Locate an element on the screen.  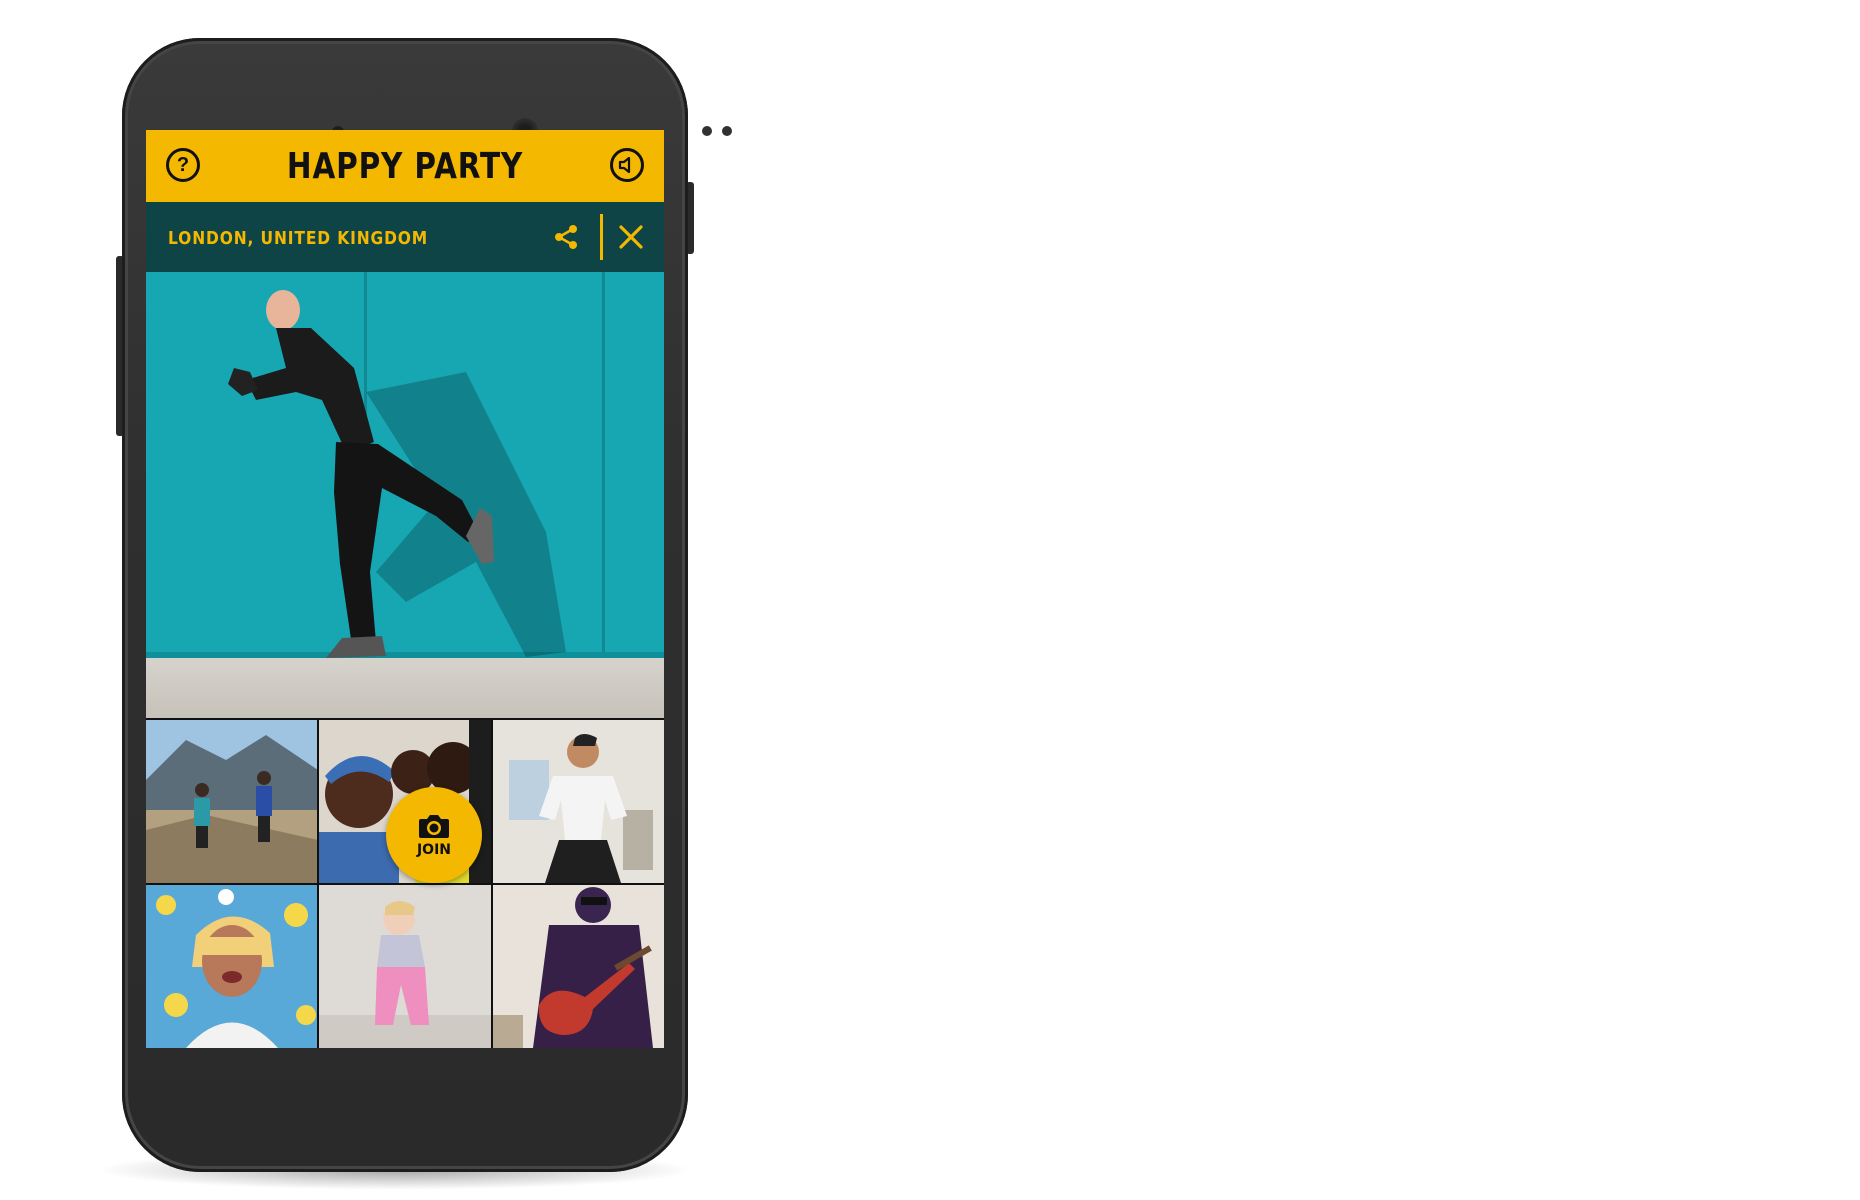
divider is located at coordinates (601, 237).